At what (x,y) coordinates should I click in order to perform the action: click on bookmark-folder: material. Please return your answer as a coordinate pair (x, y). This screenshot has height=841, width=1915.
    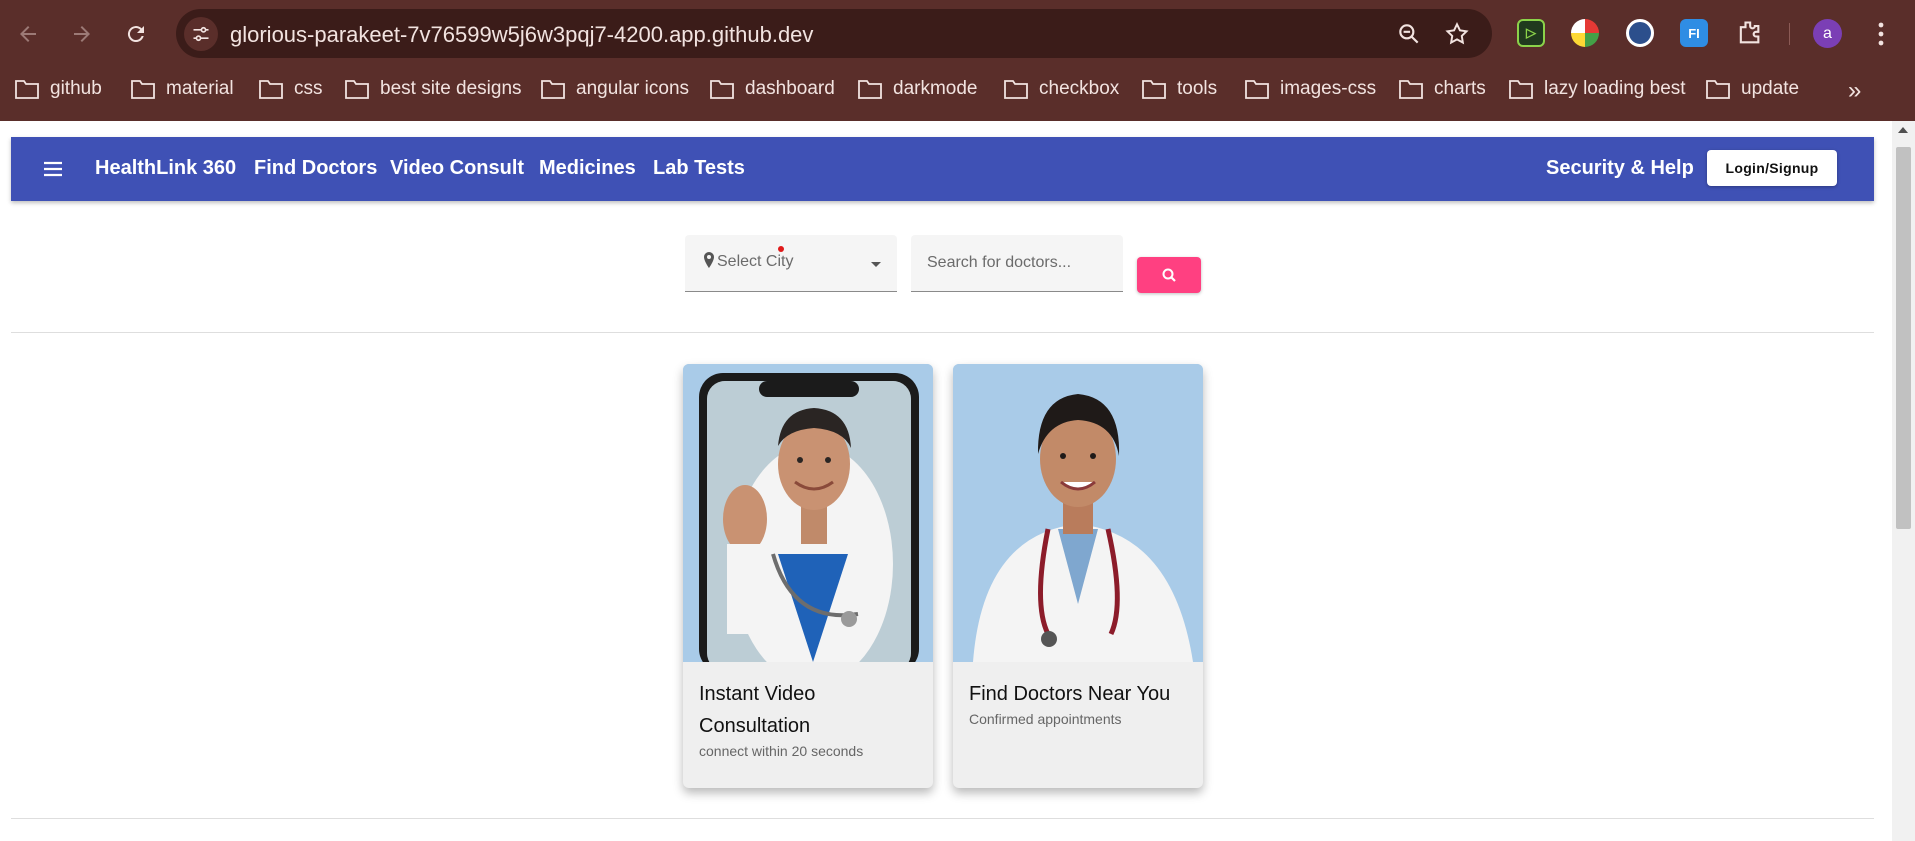
    Looking at the image, I should click on (182, 89).